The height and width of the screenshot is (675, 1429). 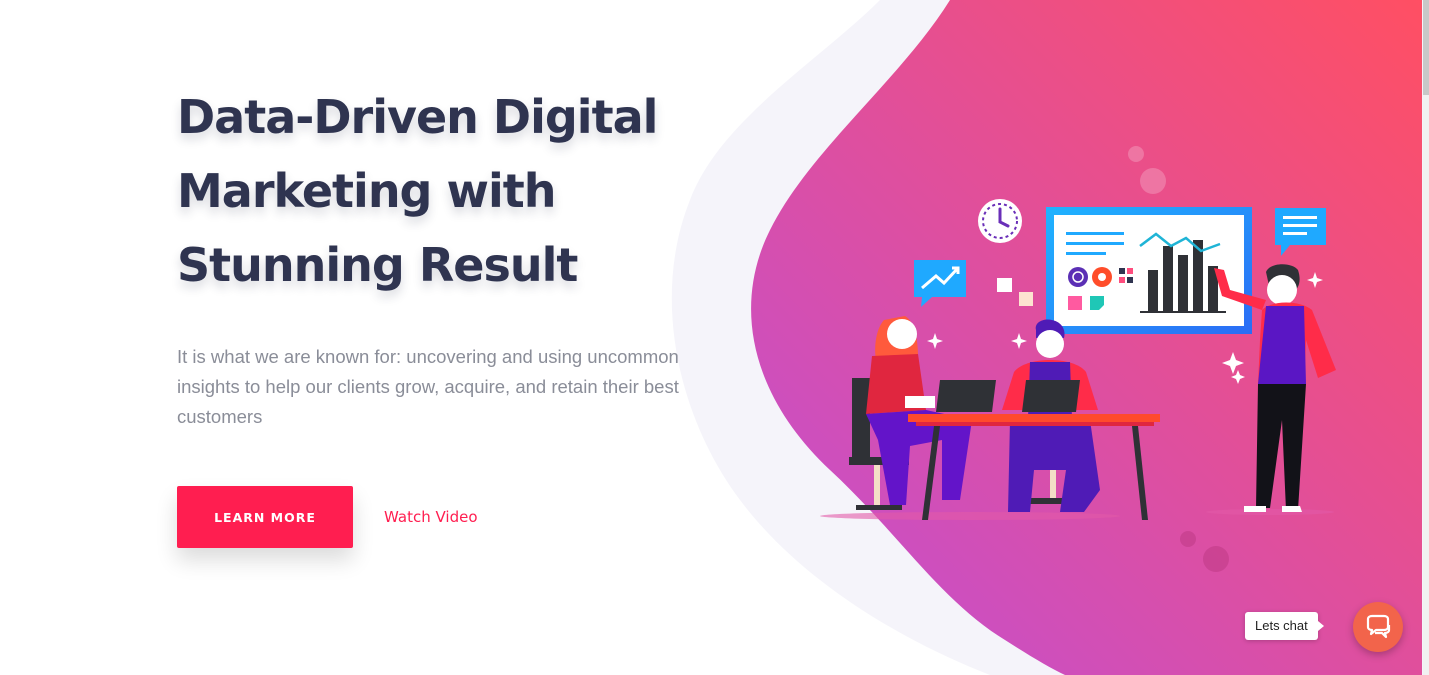 What do you see at coordinates (1426, 47) in the screenshot?
I see `scrollbar-thumb` at bounding box center [1426, 47].